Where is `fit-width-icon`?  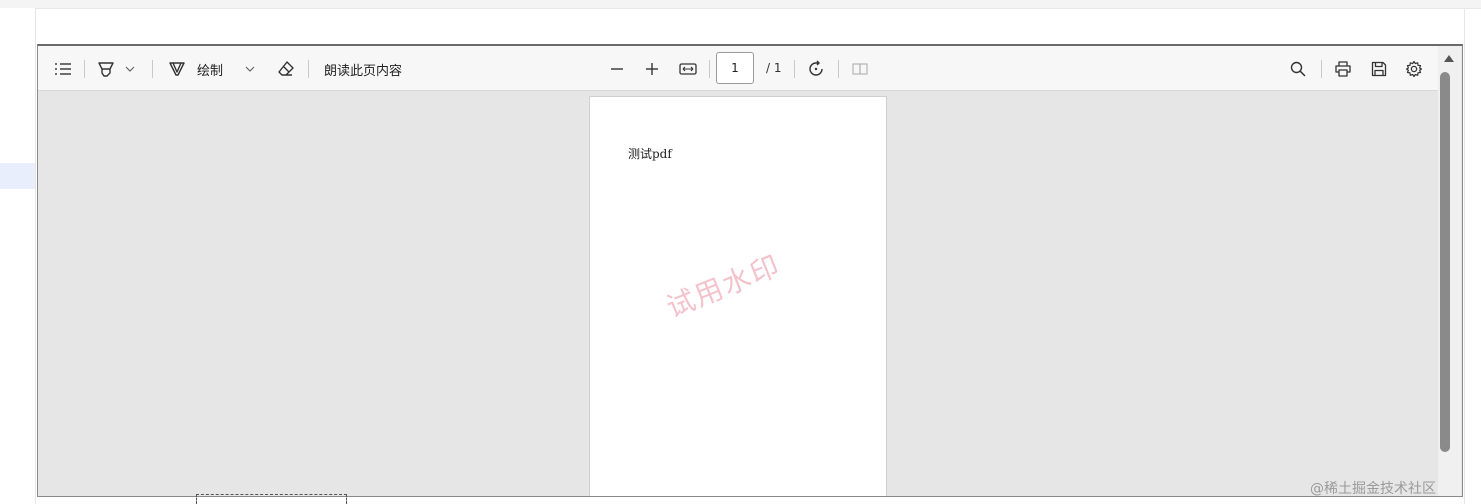
fit-width-icon is located at coordinates (688, 69).